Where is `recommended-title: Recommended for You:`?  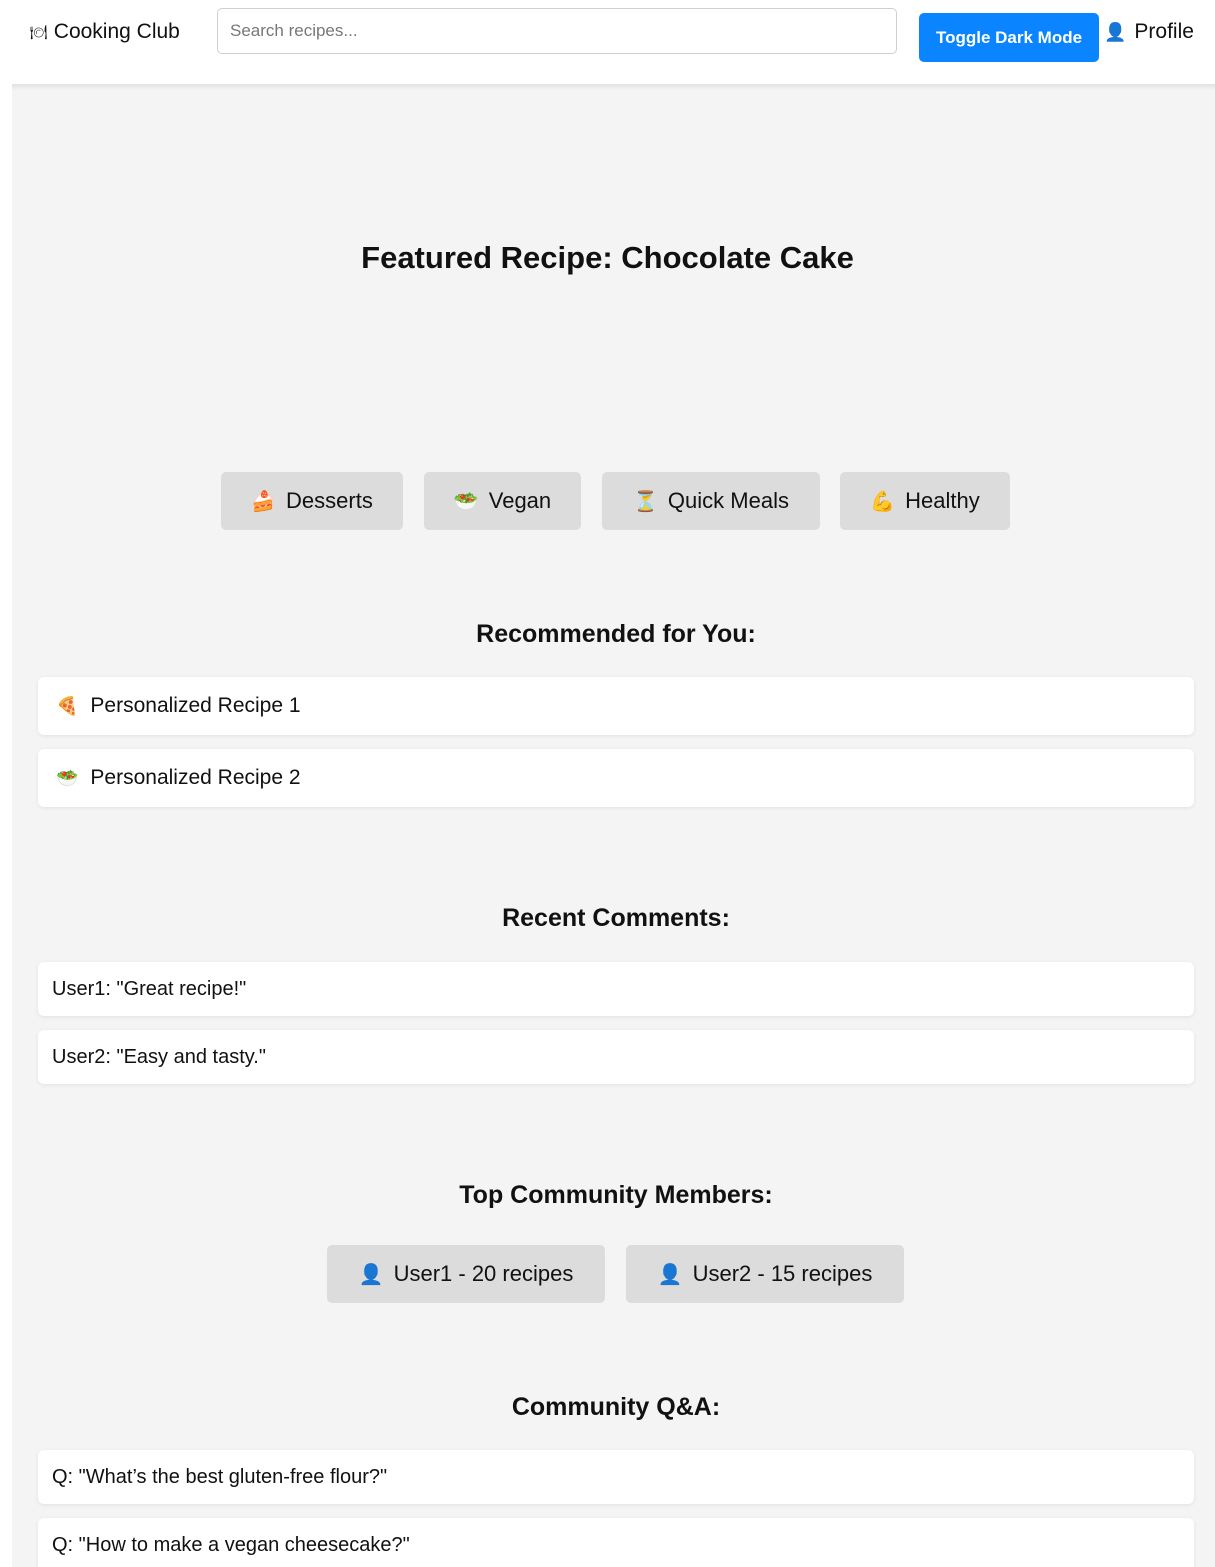
recommended-title: Recommended for You: is located at coordinates (616, 634).